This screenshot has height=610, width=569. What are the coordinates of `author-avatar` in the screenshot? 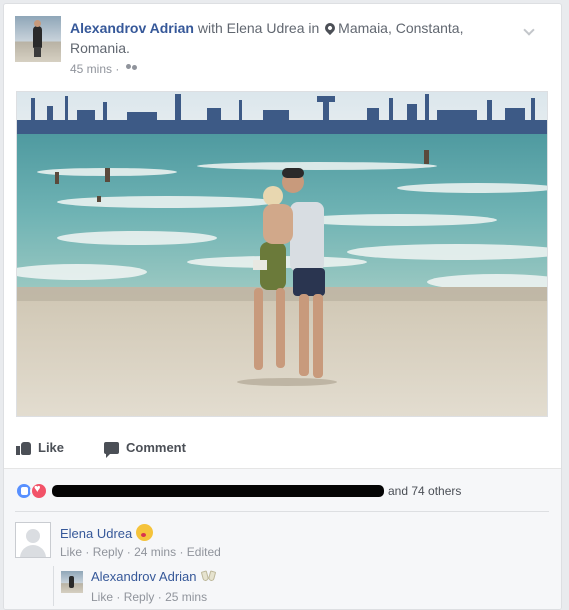 It's located at (38, 39).